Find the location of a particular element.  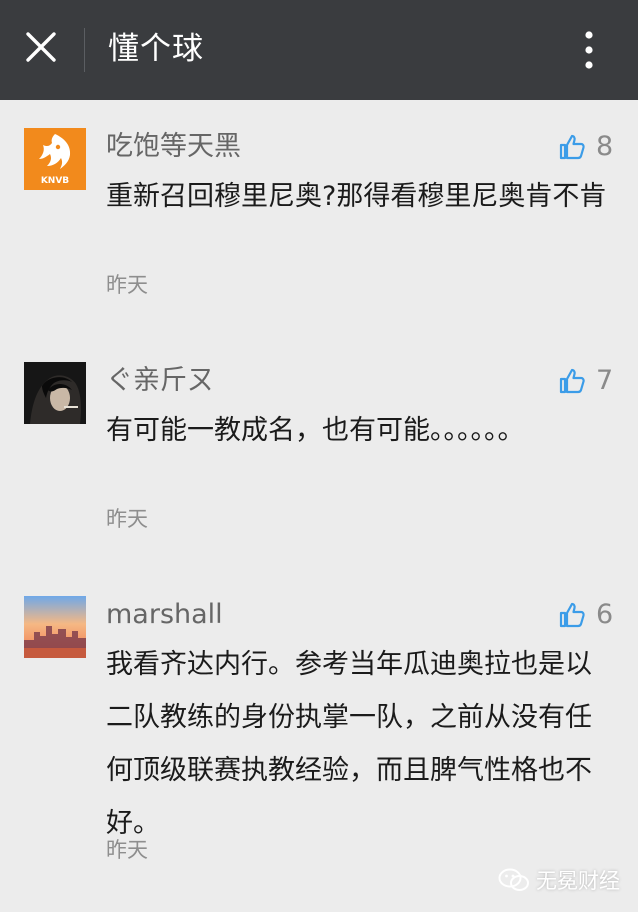

like-button: 8 is located at coordinates (585, 147).